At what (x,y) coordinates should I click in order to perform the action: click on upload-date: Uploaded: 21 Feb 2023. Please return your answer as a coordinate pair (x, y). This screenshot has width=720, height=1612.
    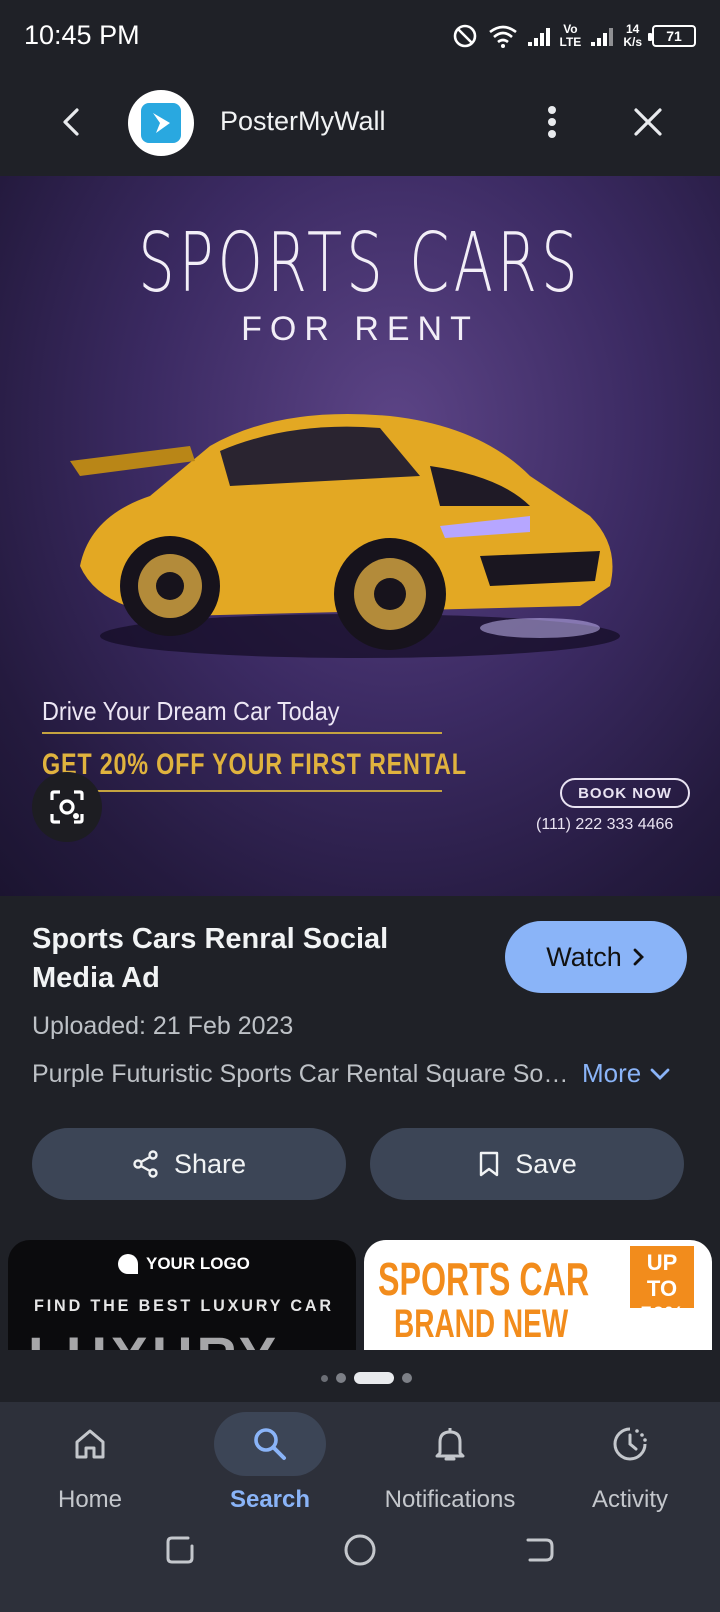
    Looking at the image, I should click on (163, 1026).